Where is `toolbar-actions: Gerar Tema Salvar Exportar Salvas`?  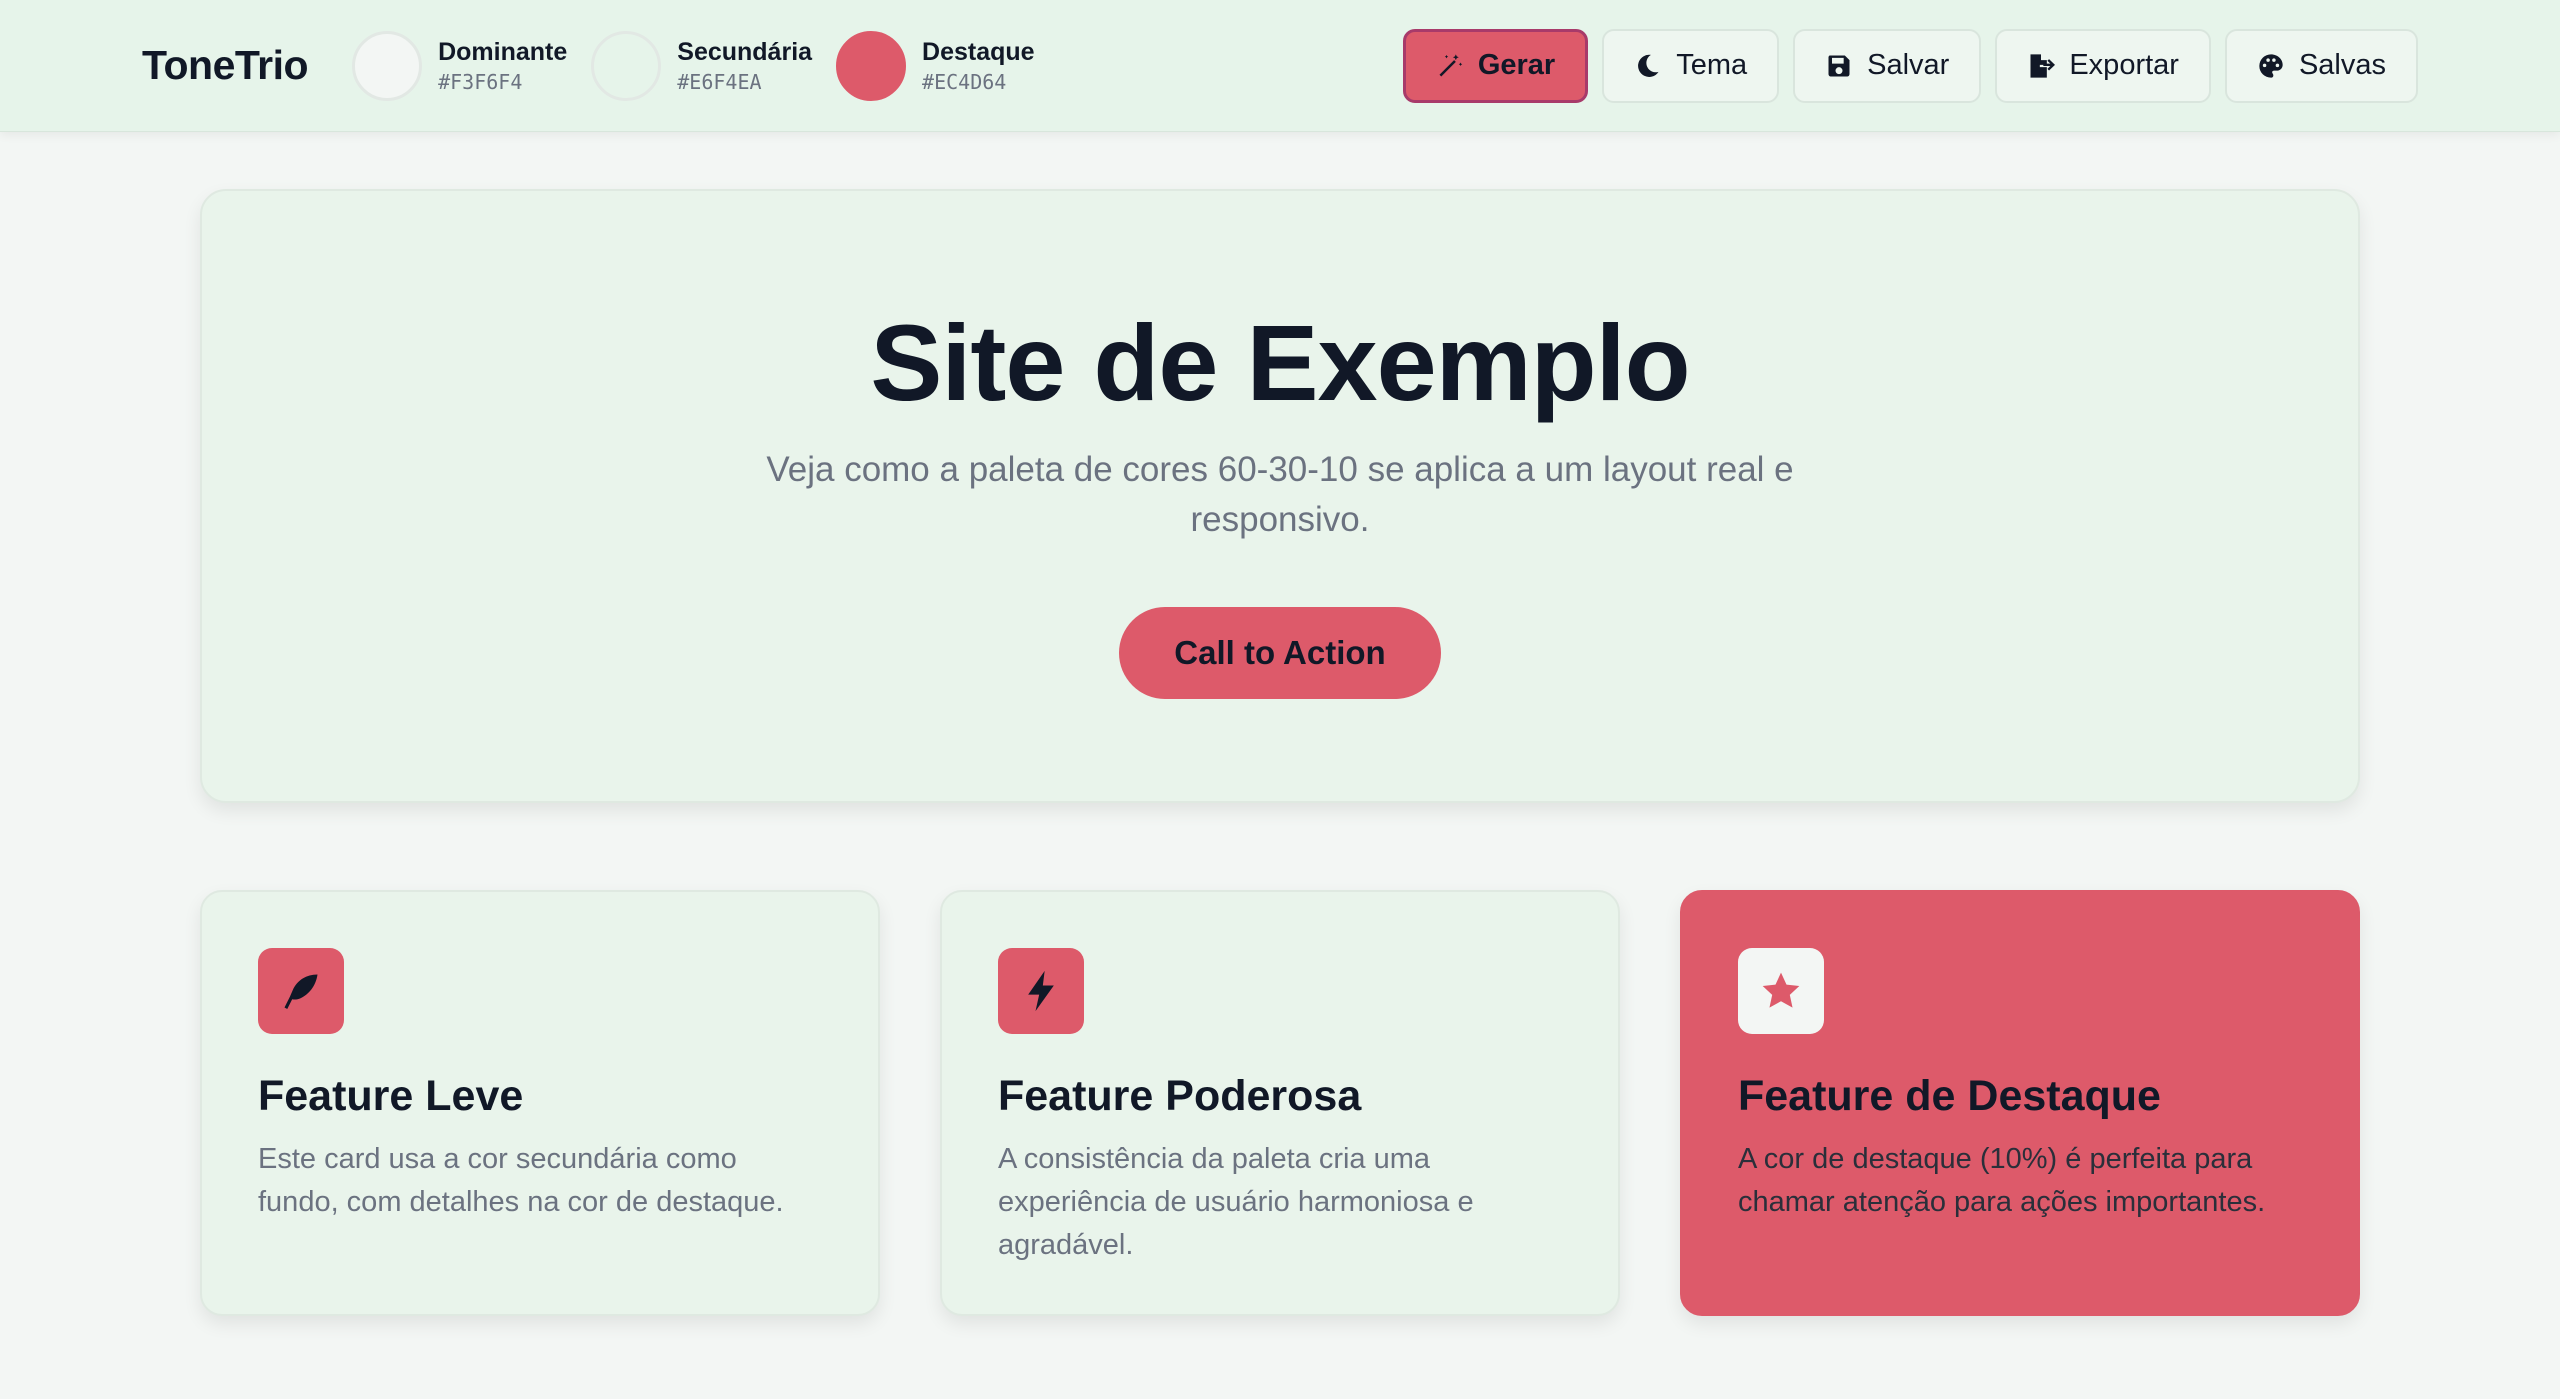 toolbar-actions: Gerar Tema Salvar Exportar Salvas is located at coordinates (1910, 65).